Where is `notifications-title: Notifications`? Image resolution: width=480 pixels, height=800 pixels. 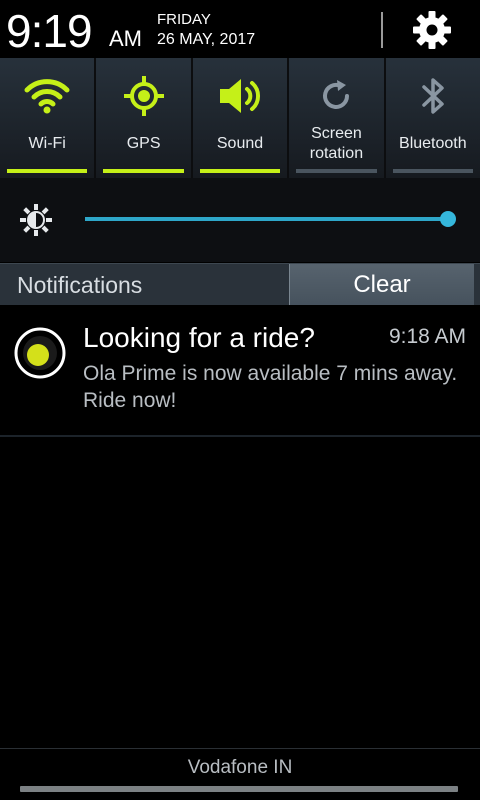
notifications-title: Notifications is located at coordinates (80, 285).